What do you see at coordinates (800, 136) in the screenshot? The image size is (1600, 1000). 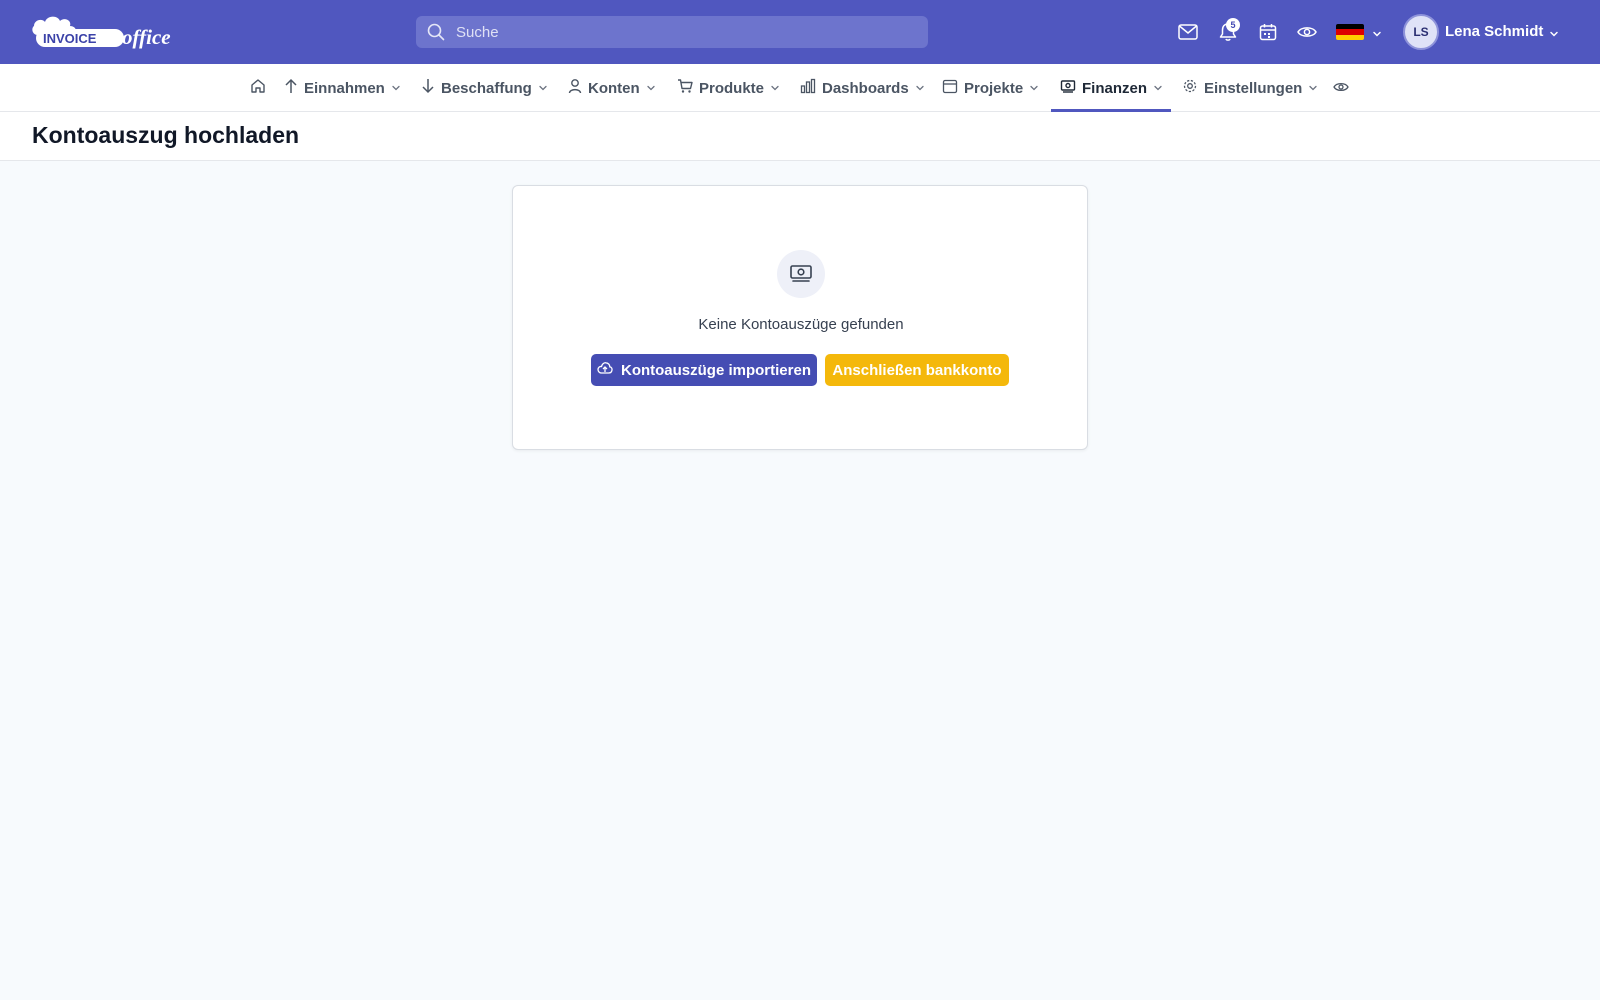 I see `page-header: Kontoauszug hochladen` at bounding box center [800, 136].